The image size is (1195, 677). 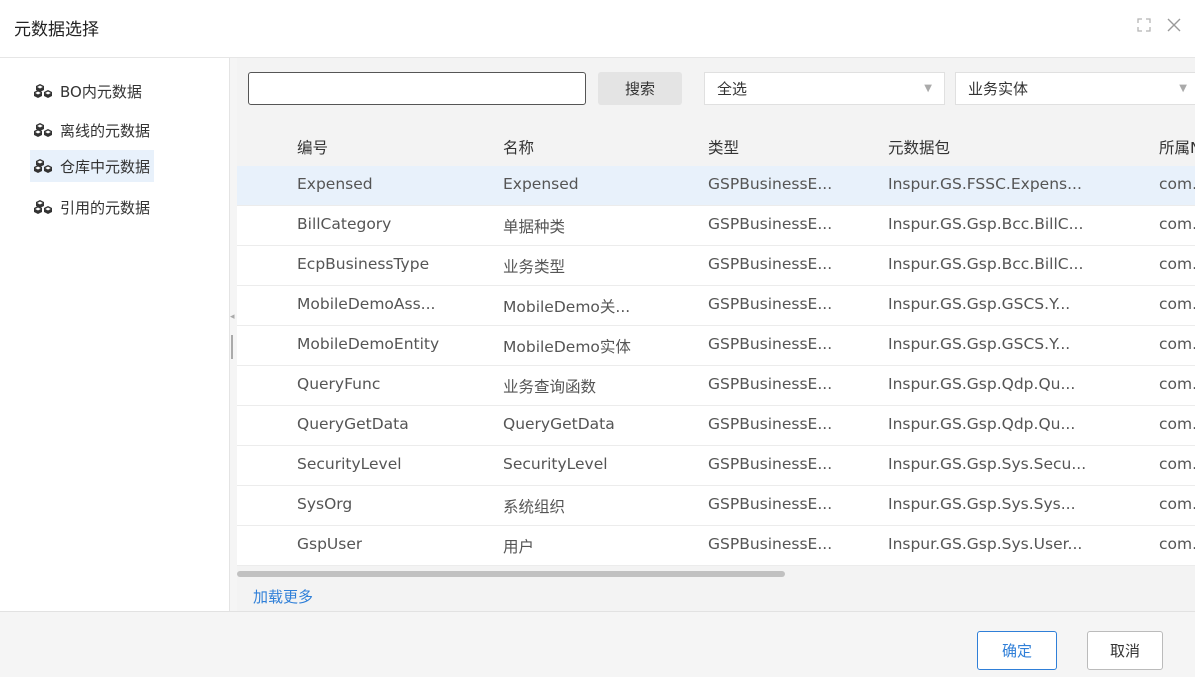 I want to click on dialog-footer: 确定 取消, so click(x=597, y=644).